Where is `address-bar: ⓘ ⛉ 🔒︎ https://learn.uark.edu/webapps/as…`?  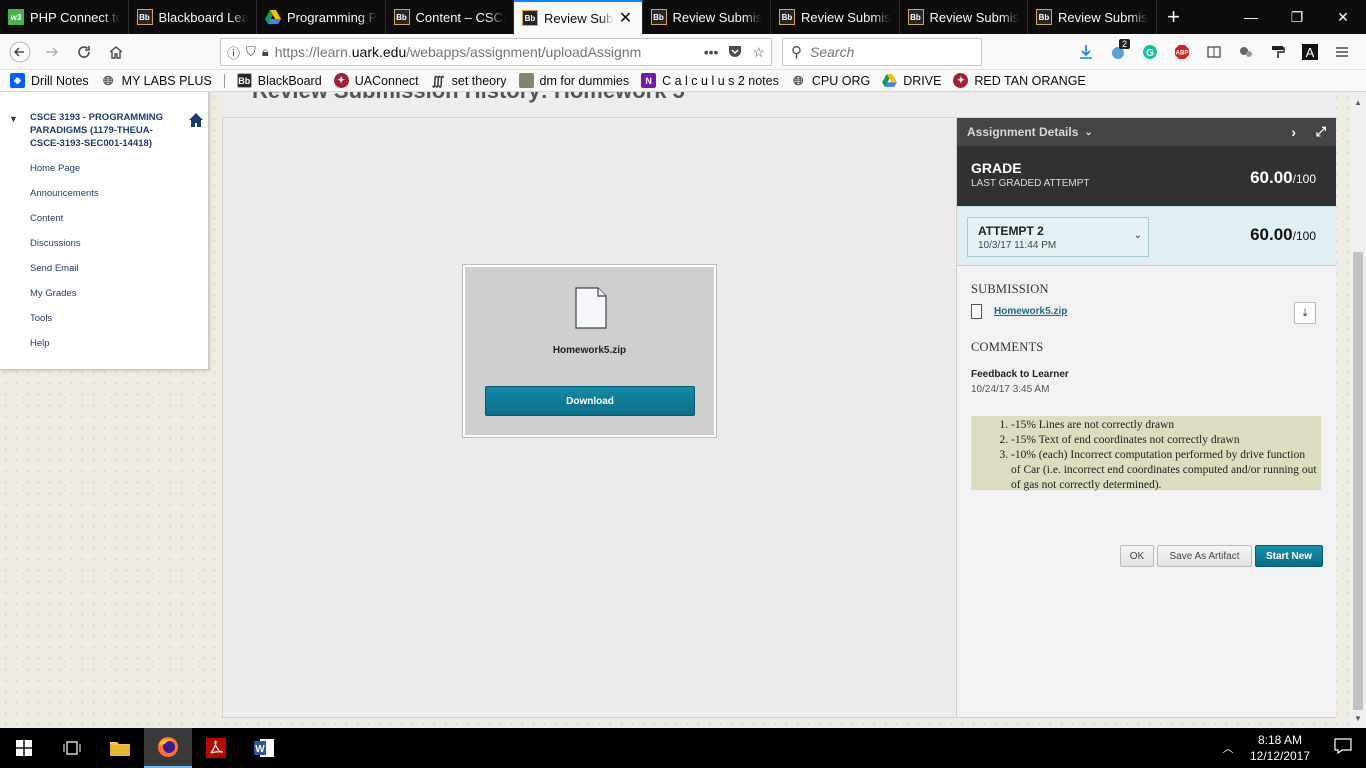 address-bar: ⓘ ⛉ 🔒︎ https://learn.uark.edu/webapps/as… is located at coordinates (496, 52).